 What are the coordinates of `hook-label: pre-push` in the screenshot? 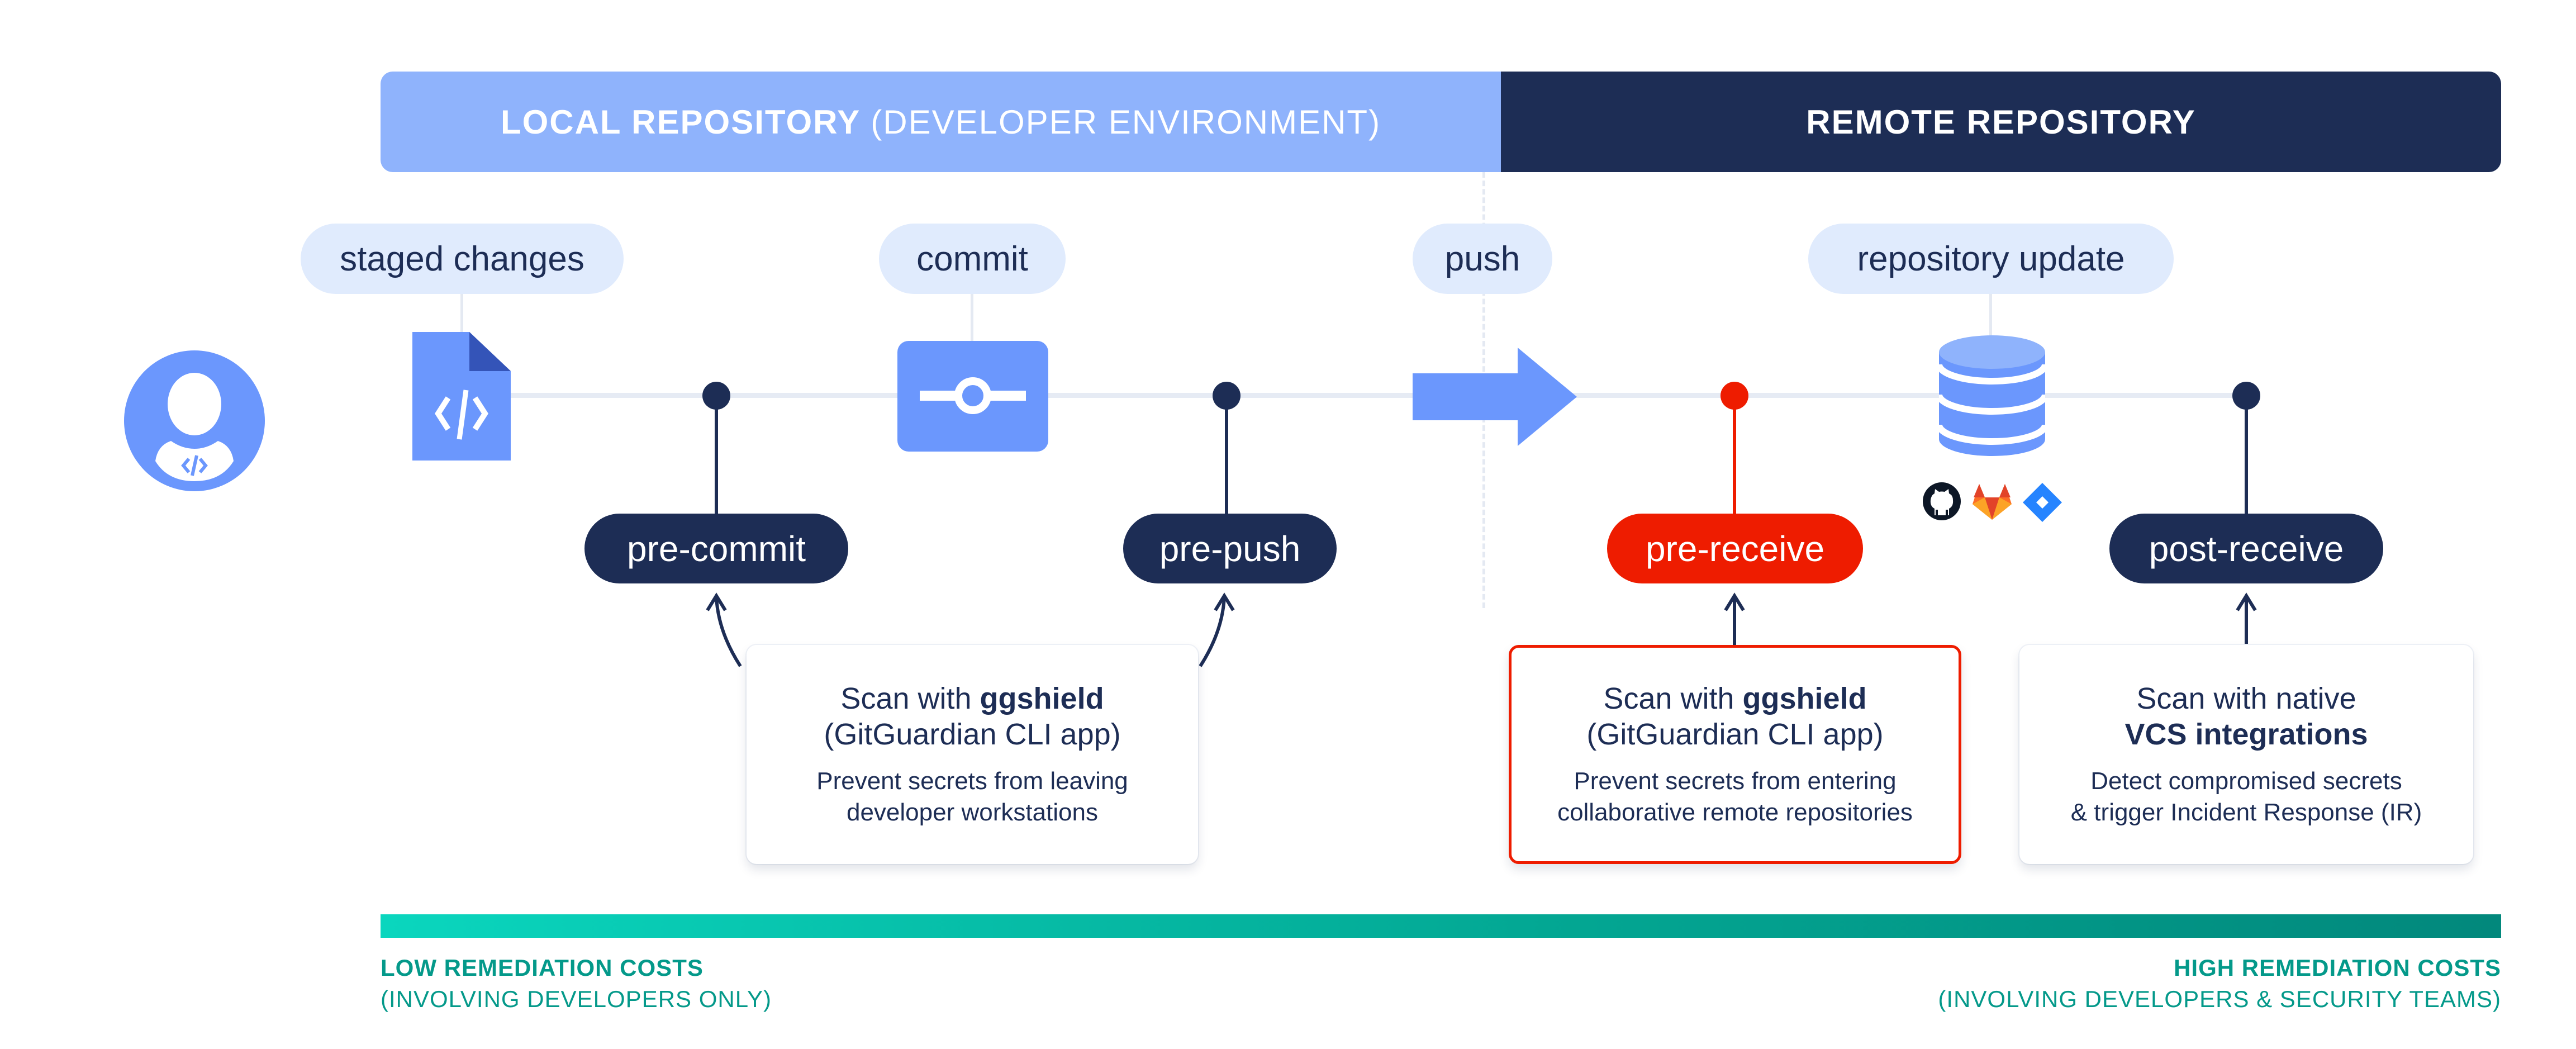 It's located at (1230, 549).